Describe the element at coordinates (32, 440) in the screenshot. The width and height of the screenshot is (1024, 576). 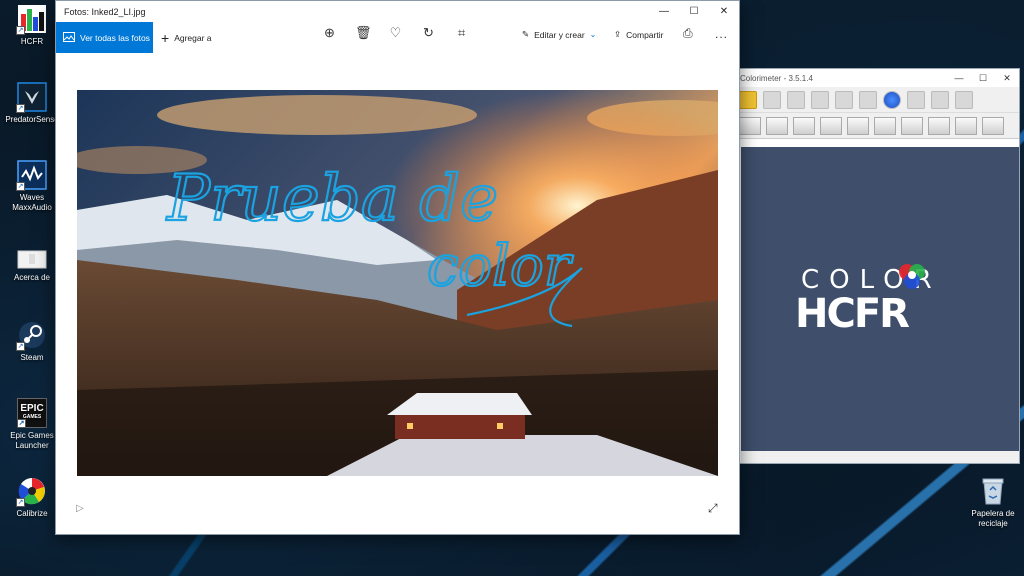
I see `desktop-icon-label: Epic Games Launcher` at that location.